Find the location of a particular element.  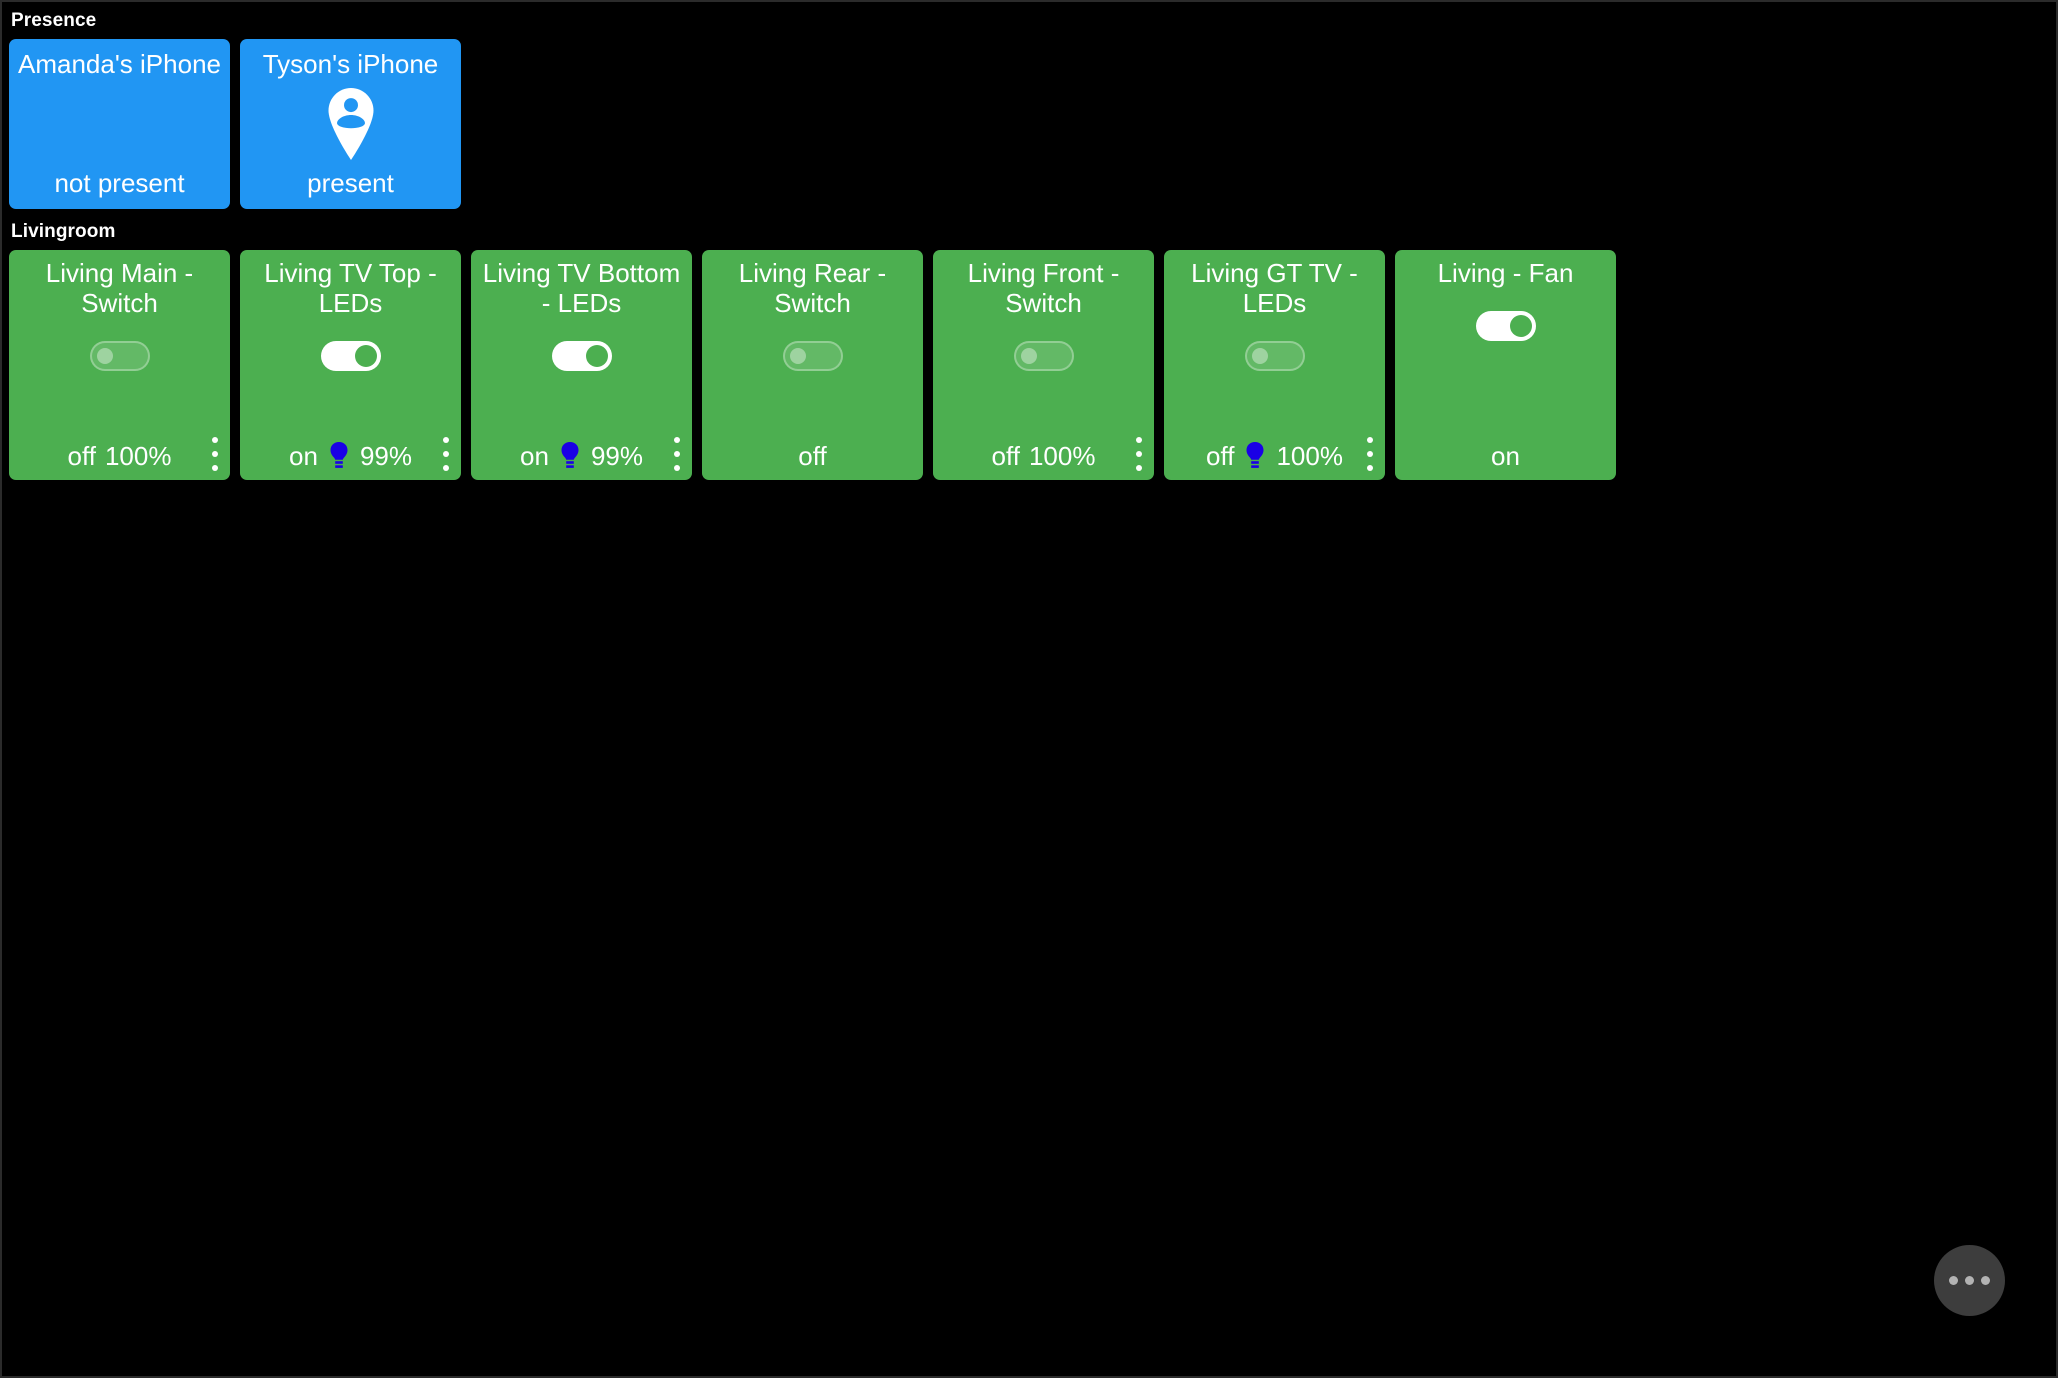

presence-card-name: Tyson's iPhone is located at coordinates (350, 64).